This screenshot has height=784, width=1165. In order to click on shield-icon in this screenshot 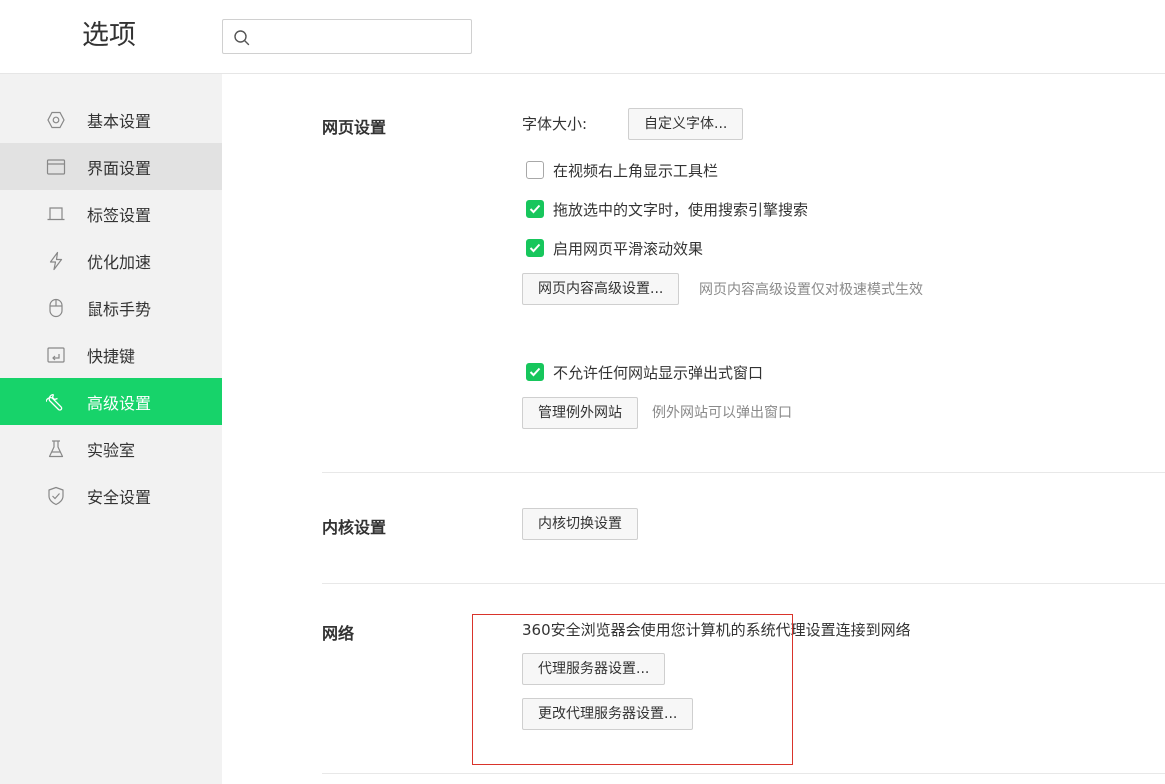, I will do `click(56, 495)`.